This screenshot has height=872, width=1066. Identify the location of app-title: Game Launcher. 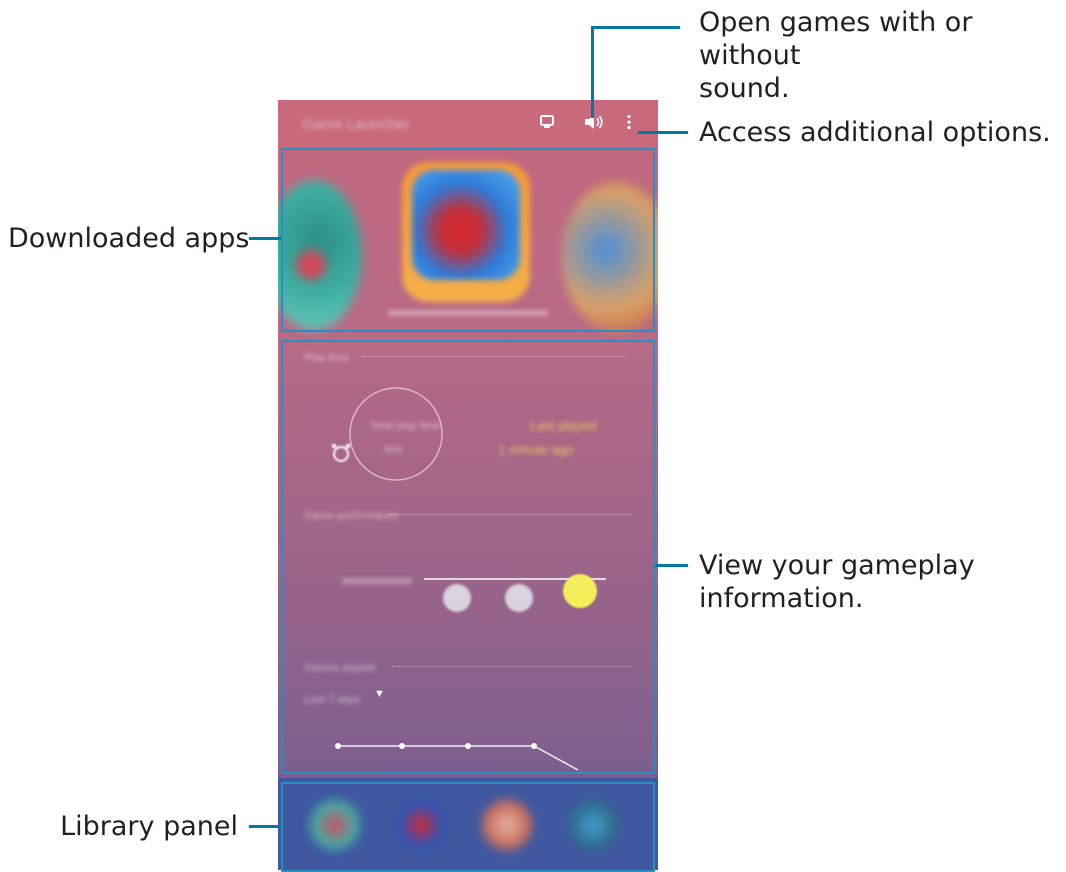
(356, 124).